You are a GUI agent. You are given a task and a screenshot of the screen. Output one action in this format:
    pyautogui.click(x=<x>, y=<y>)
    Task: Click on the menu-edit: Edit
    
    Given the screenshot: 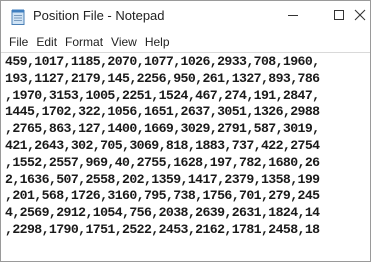 What is the action you would take?
    pyautogui.click(x=46, y=42)
    